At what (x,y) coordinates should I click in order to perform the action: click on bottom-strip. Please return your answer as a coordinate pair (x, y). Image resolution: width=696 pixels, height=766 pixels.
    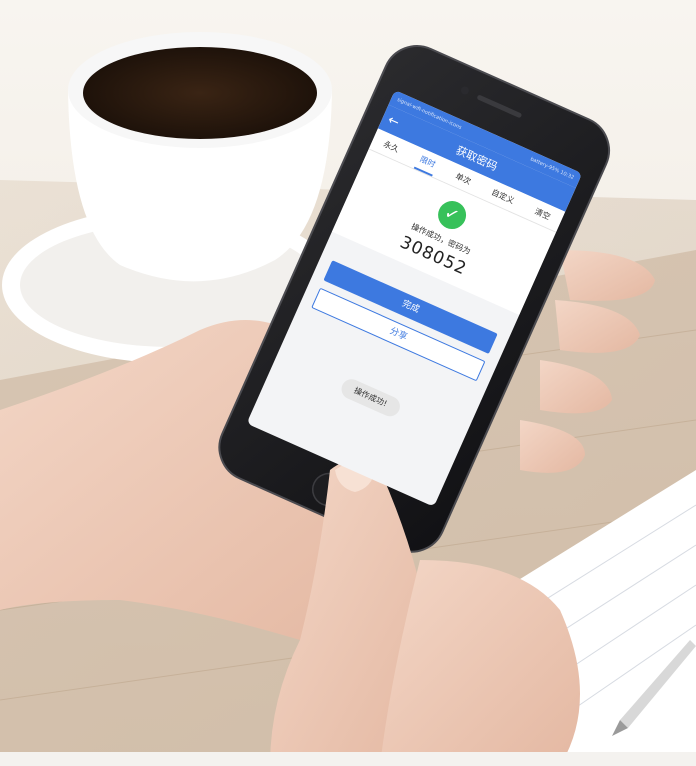
    Looking at the image, I should click on (348, 759).